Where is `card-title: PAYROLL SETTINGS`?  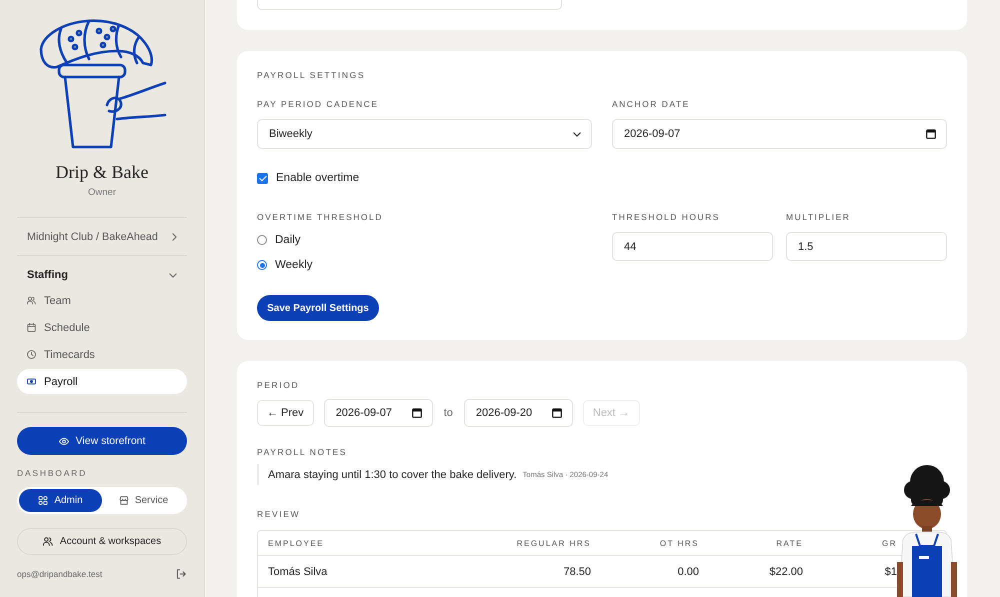 card-title: PAYROLL SETTINGS is located at coordinates (311, 75).